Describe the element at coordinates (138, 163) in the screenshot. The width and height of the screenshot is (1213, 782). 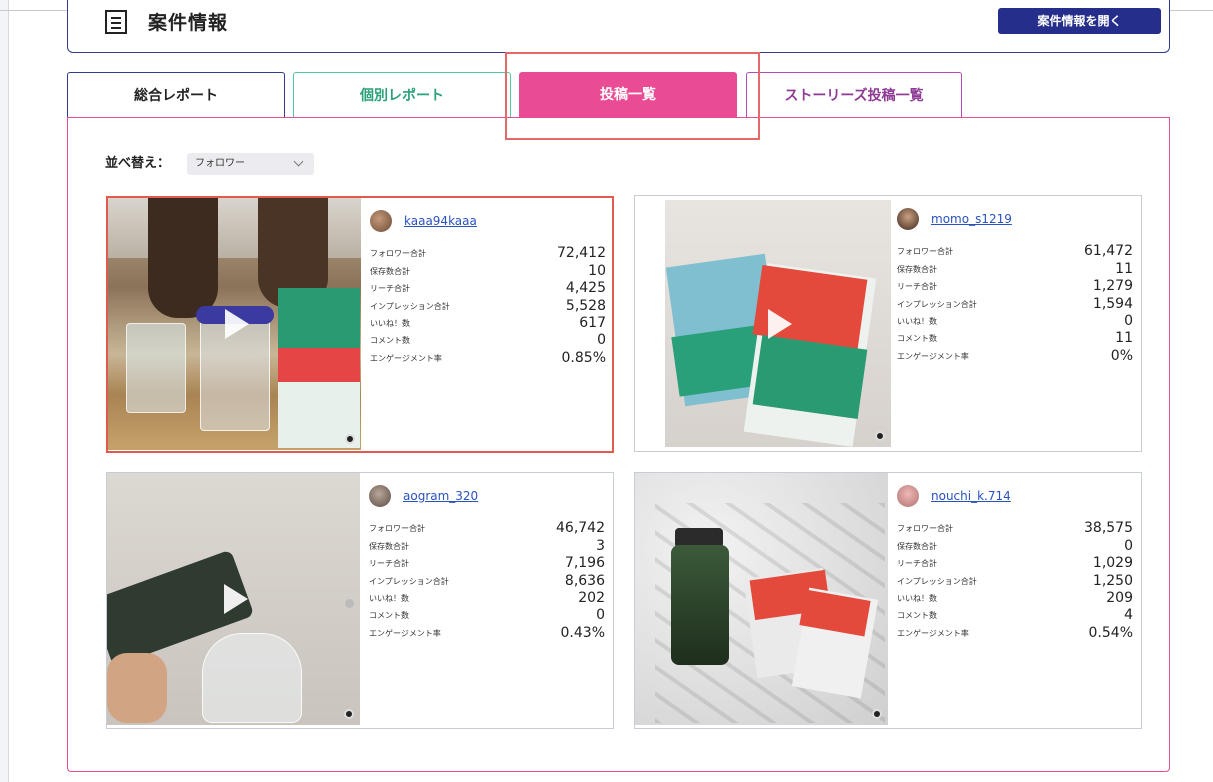
I see `sort-label: 並べ替え：` at that location.